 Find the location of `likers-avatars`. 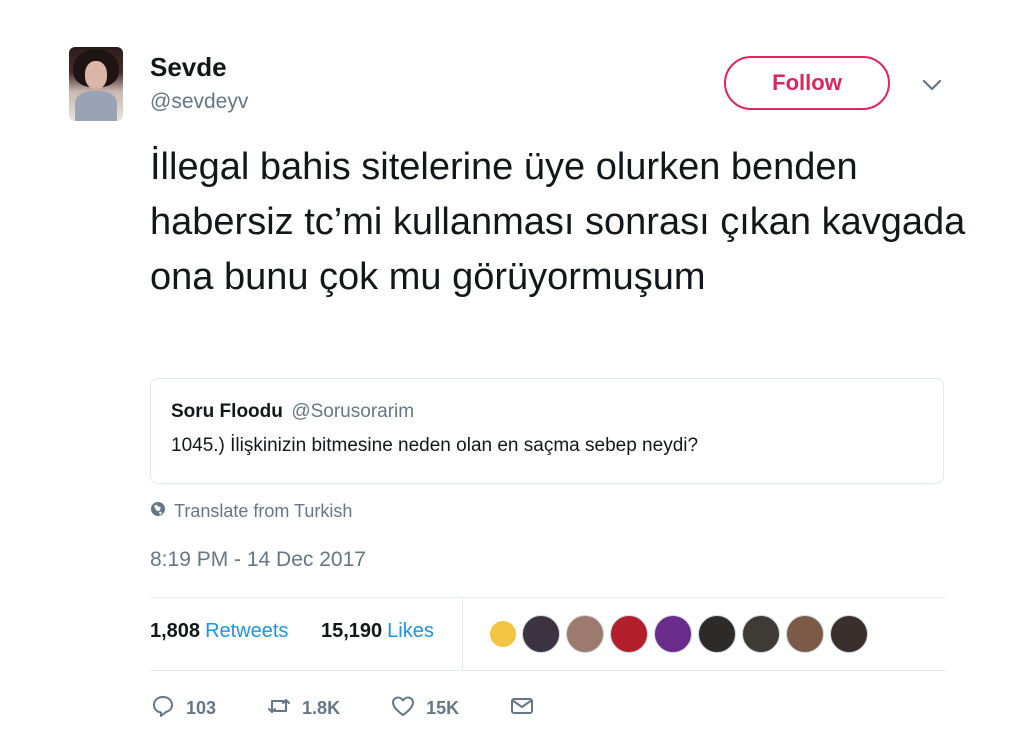

likers-avatars is located at coordinates (679, 634).